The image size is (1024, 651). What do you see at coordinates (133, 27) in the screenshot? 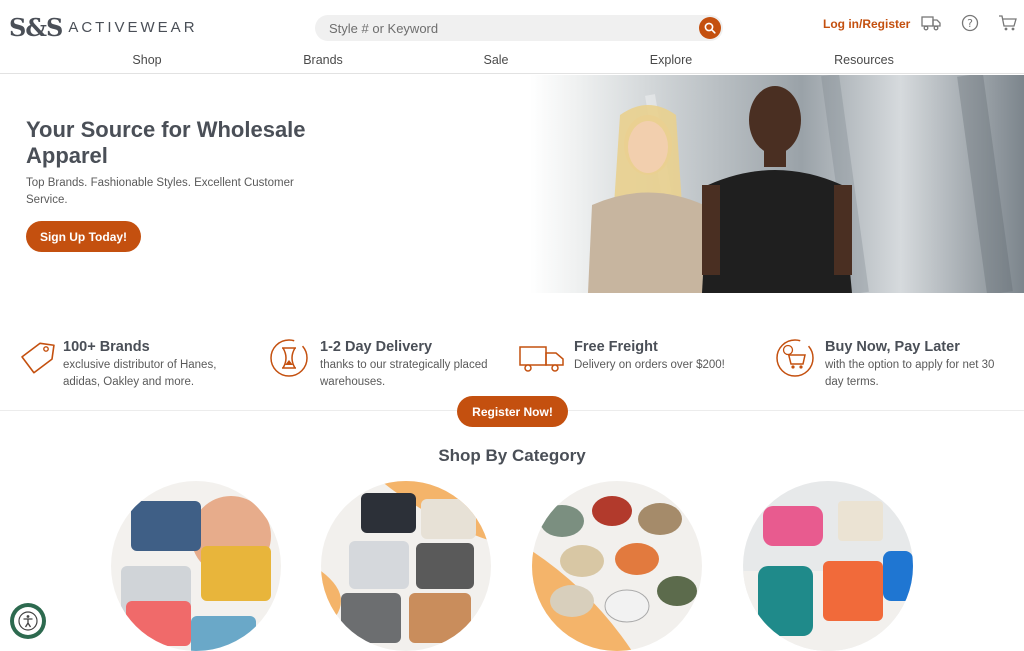
I see `logo-text: ACTIVEWEAR` at bounding box center [133, 27].